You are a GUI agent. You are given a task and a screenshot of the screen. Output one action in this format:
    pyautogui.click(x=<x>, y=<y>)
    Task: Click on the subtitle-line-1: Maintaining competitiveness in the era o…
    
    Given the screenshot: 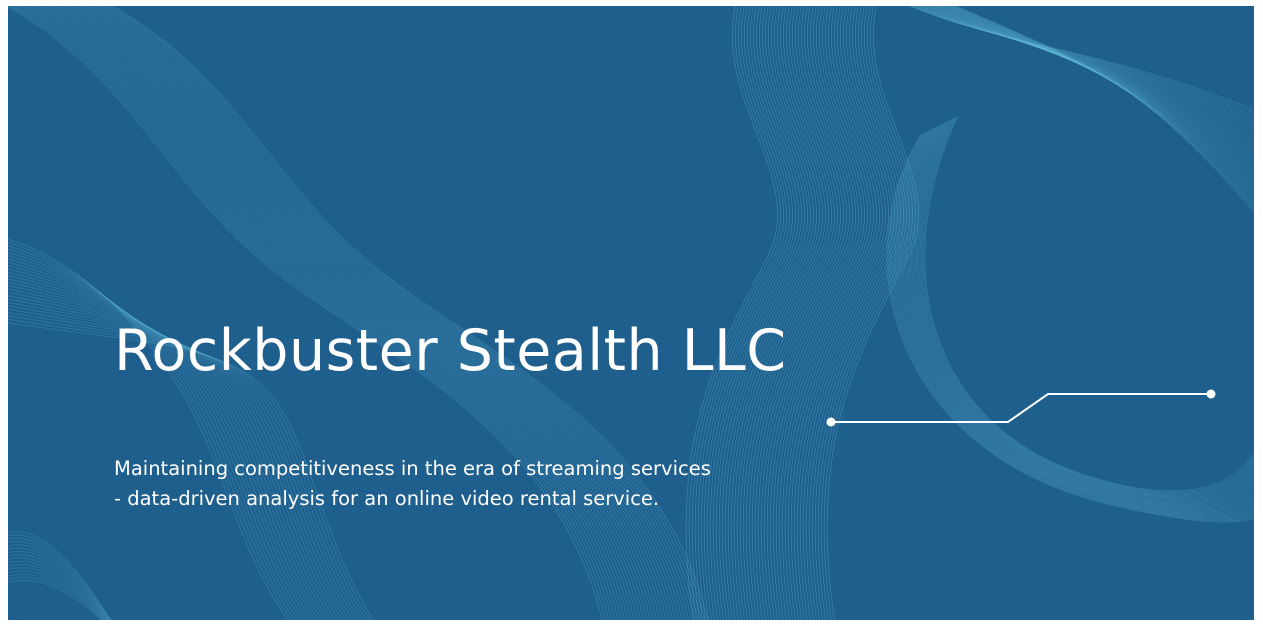 What is the action you would take?
    pyautogui.click(x=412, y=468)
    